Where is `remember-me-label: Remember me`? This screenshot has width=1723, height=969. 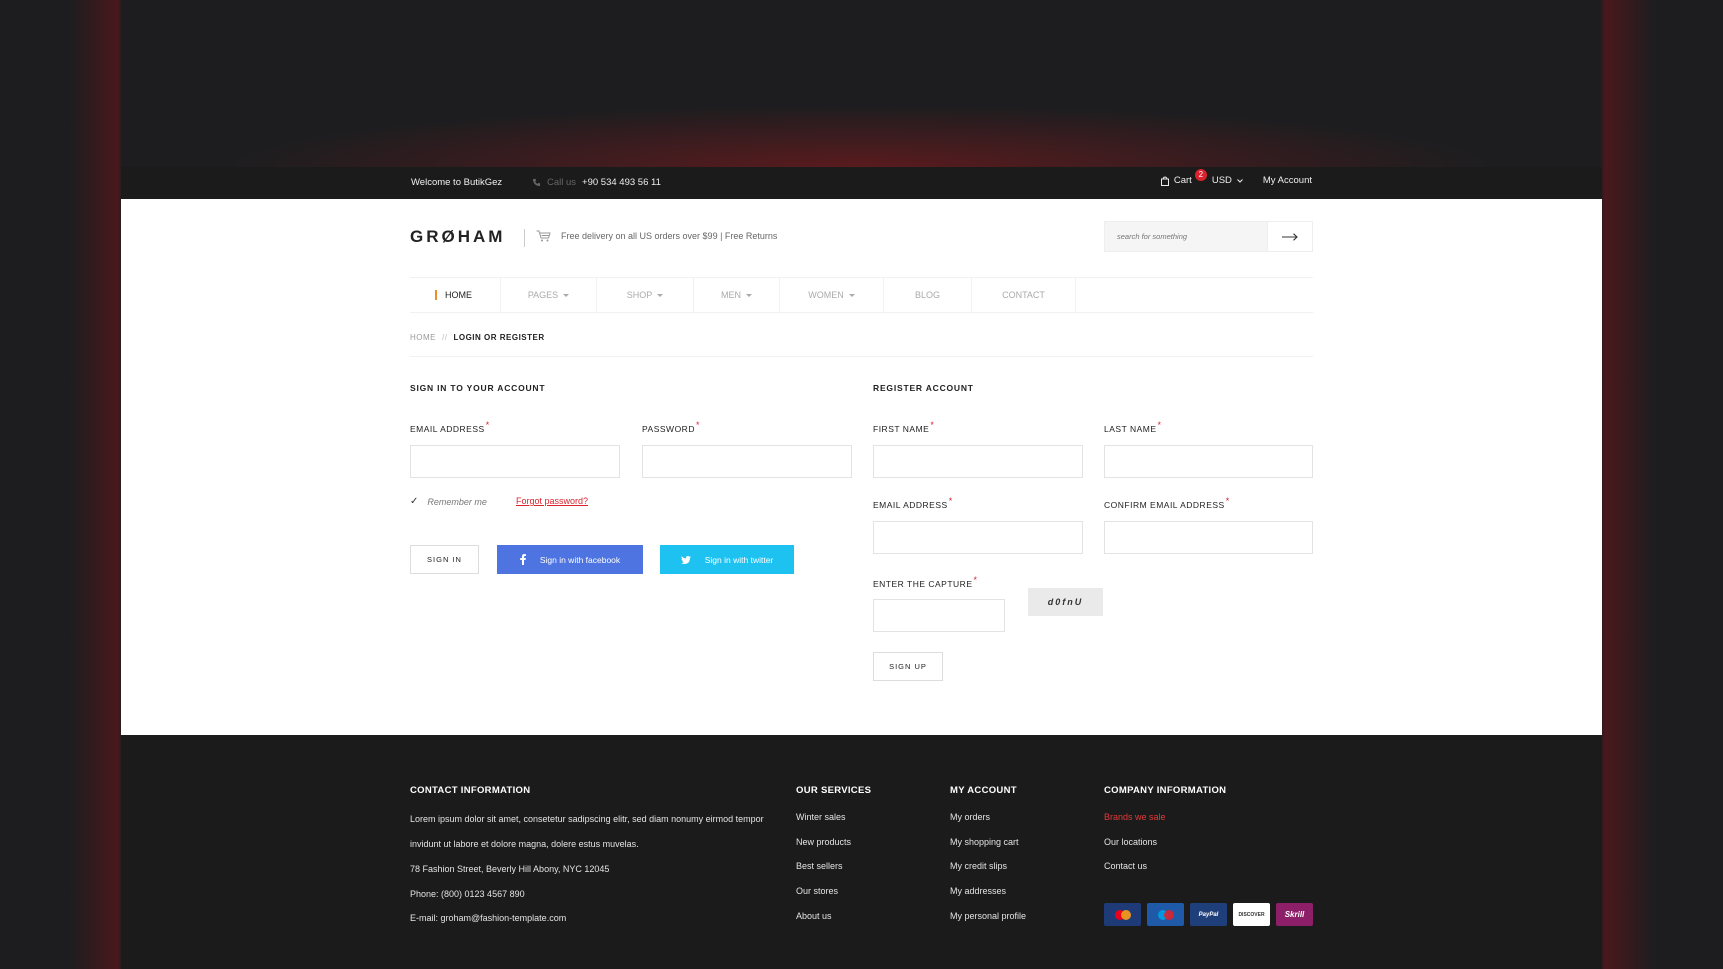 remember-me-label: Remember me is located at coordinates (457, 501).